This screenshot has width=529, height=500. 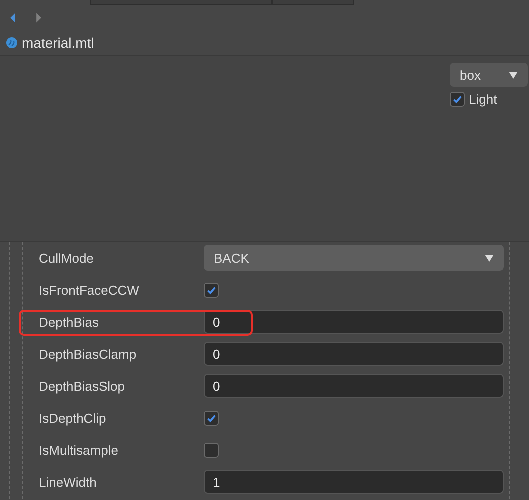 What do you see at coordinates (489, 75) in the screenshot?
I see `mesh-dropdown: box` at bounding box center [489, 75].